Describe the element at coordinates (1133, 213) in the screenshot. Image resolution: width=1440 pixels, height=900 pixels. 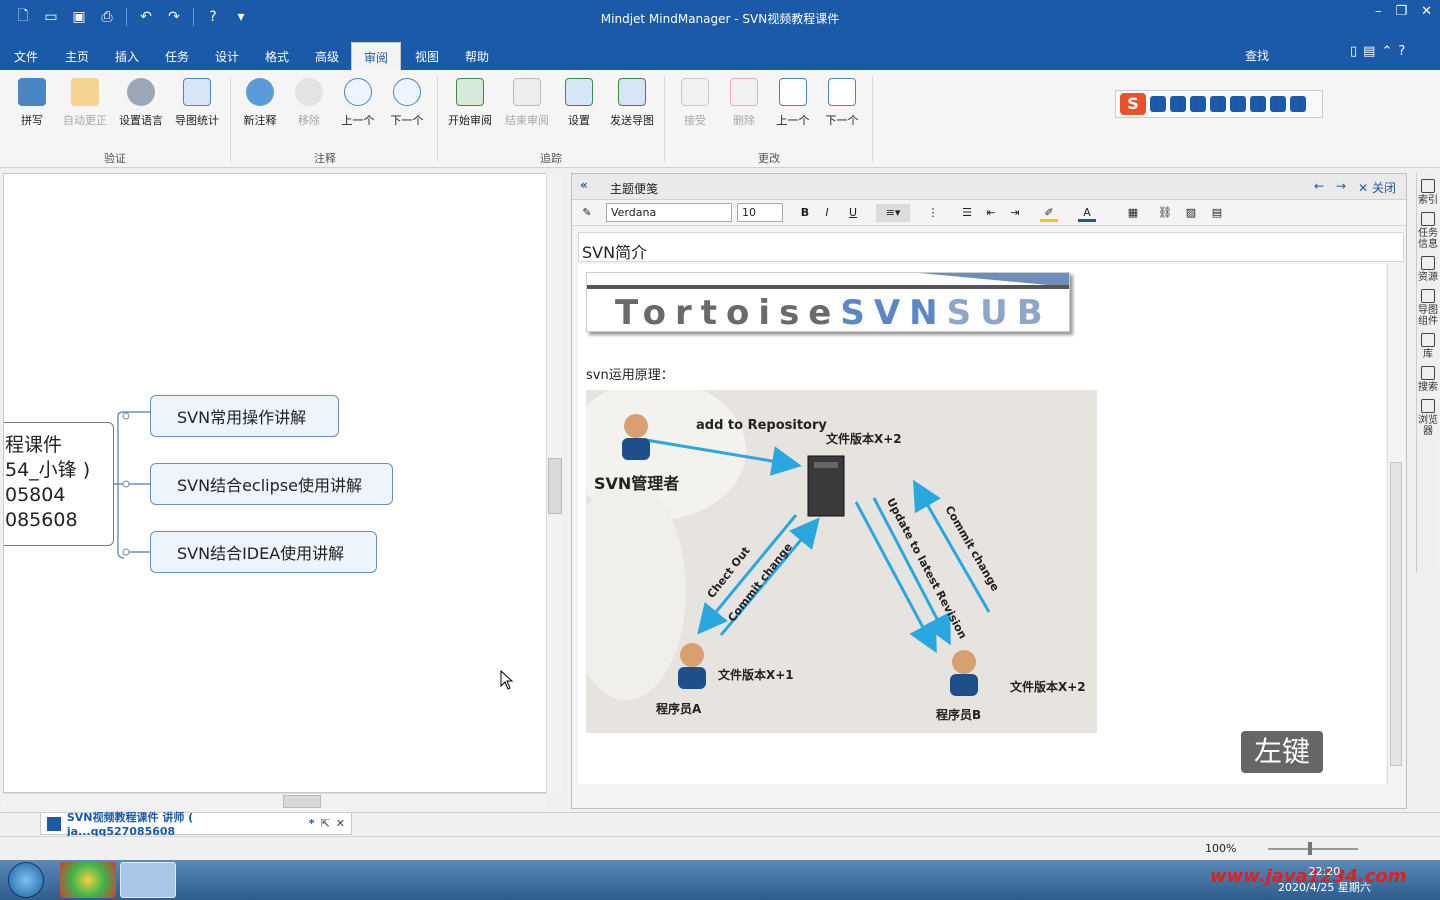
I see `table-icon: ▦` at that location.